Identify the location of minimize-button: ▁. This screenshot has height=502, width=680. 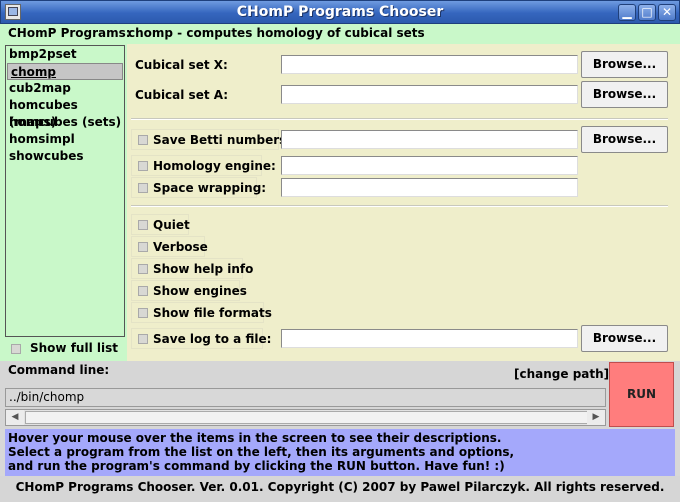
(627, 12).